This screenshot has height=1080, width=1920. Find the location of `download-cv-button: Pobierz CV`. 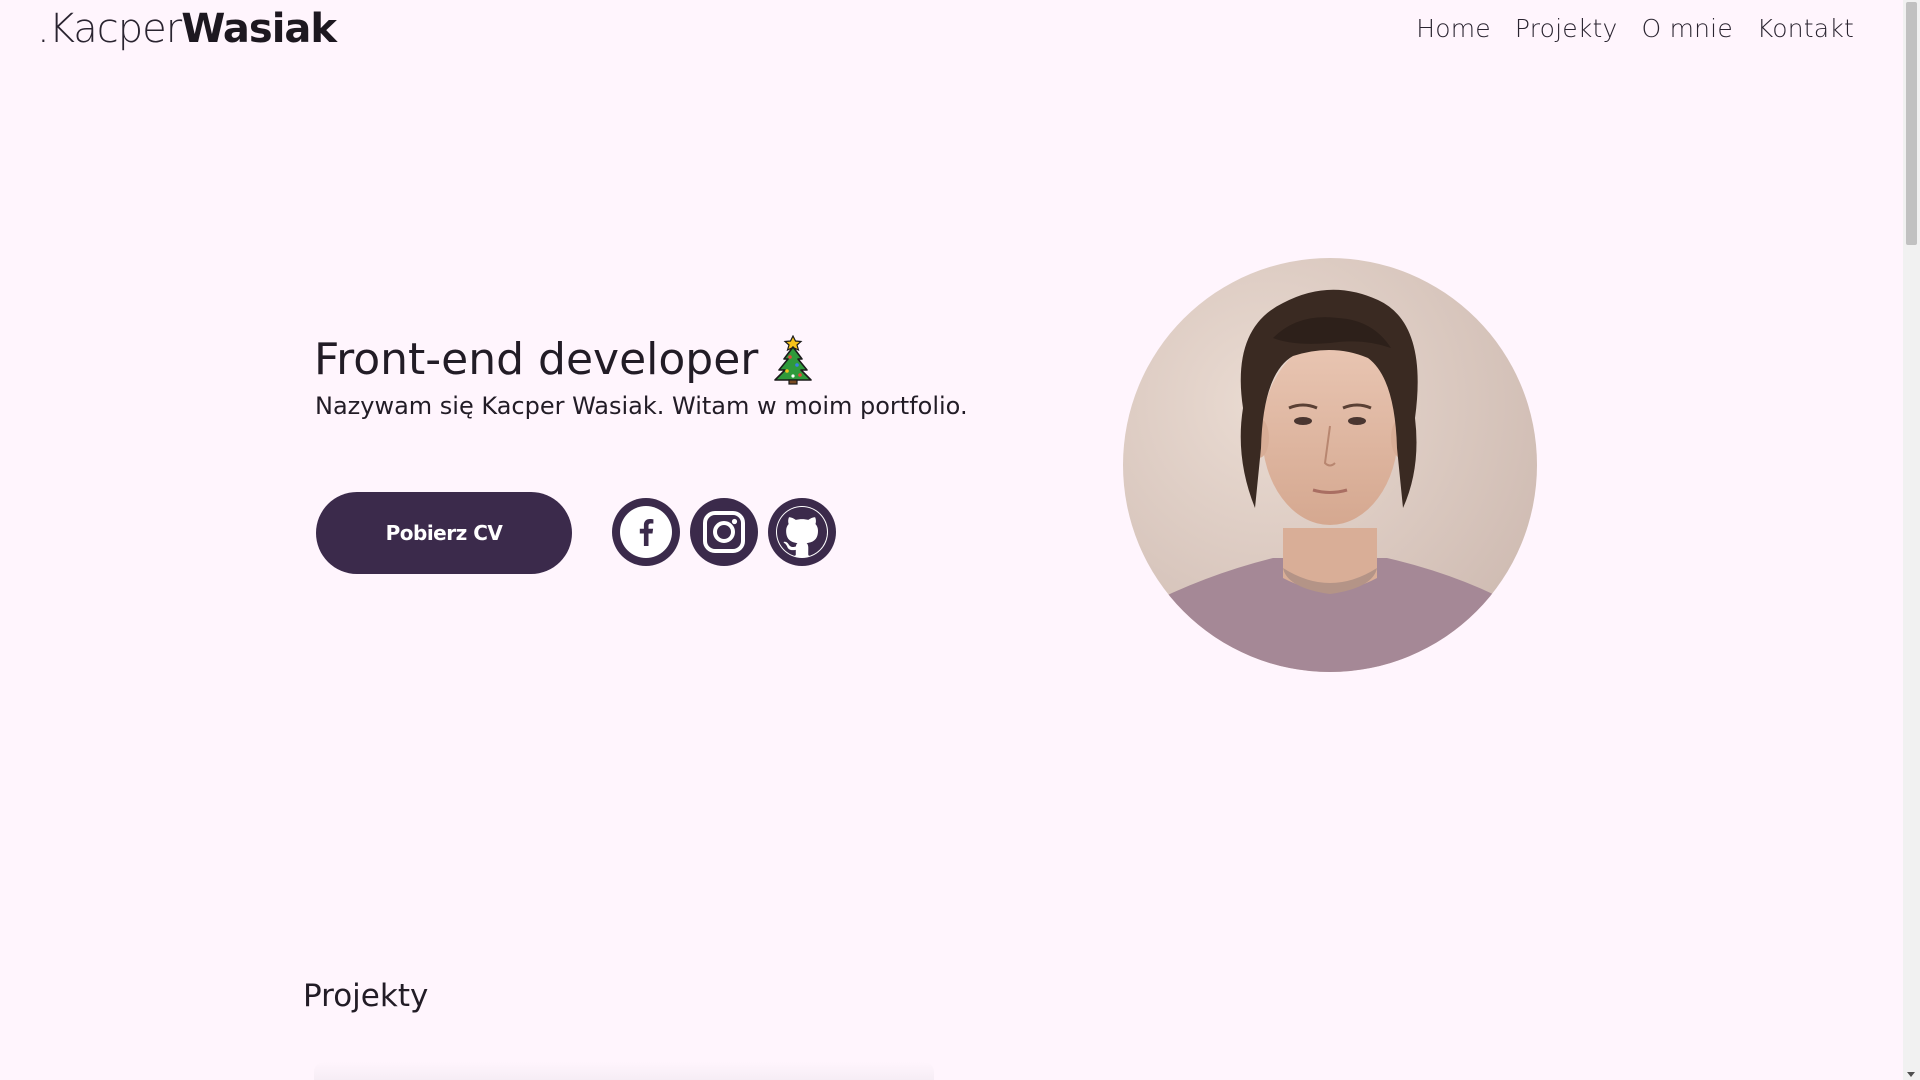

download-cv-button: Pobierz CV is located at coordinates (444, 533).